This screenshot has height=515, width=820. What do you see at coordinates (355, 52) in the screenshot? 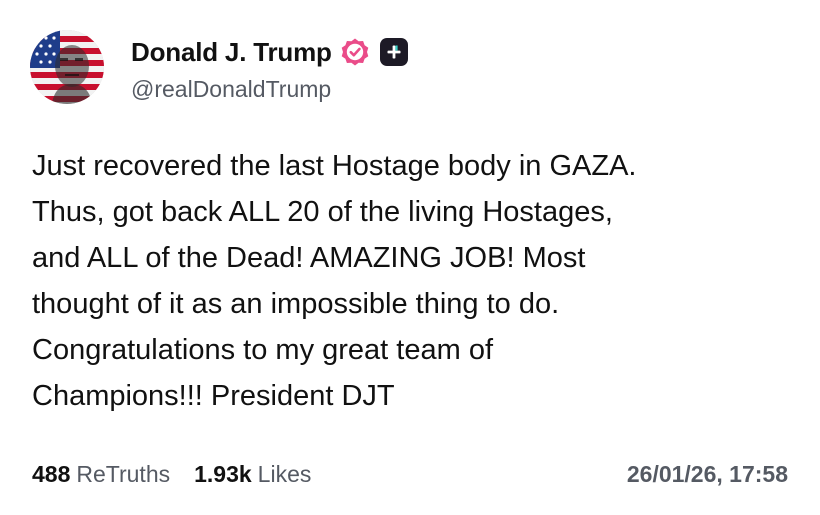
I see `verified-badge-icon` at bounding box center [355, 52].